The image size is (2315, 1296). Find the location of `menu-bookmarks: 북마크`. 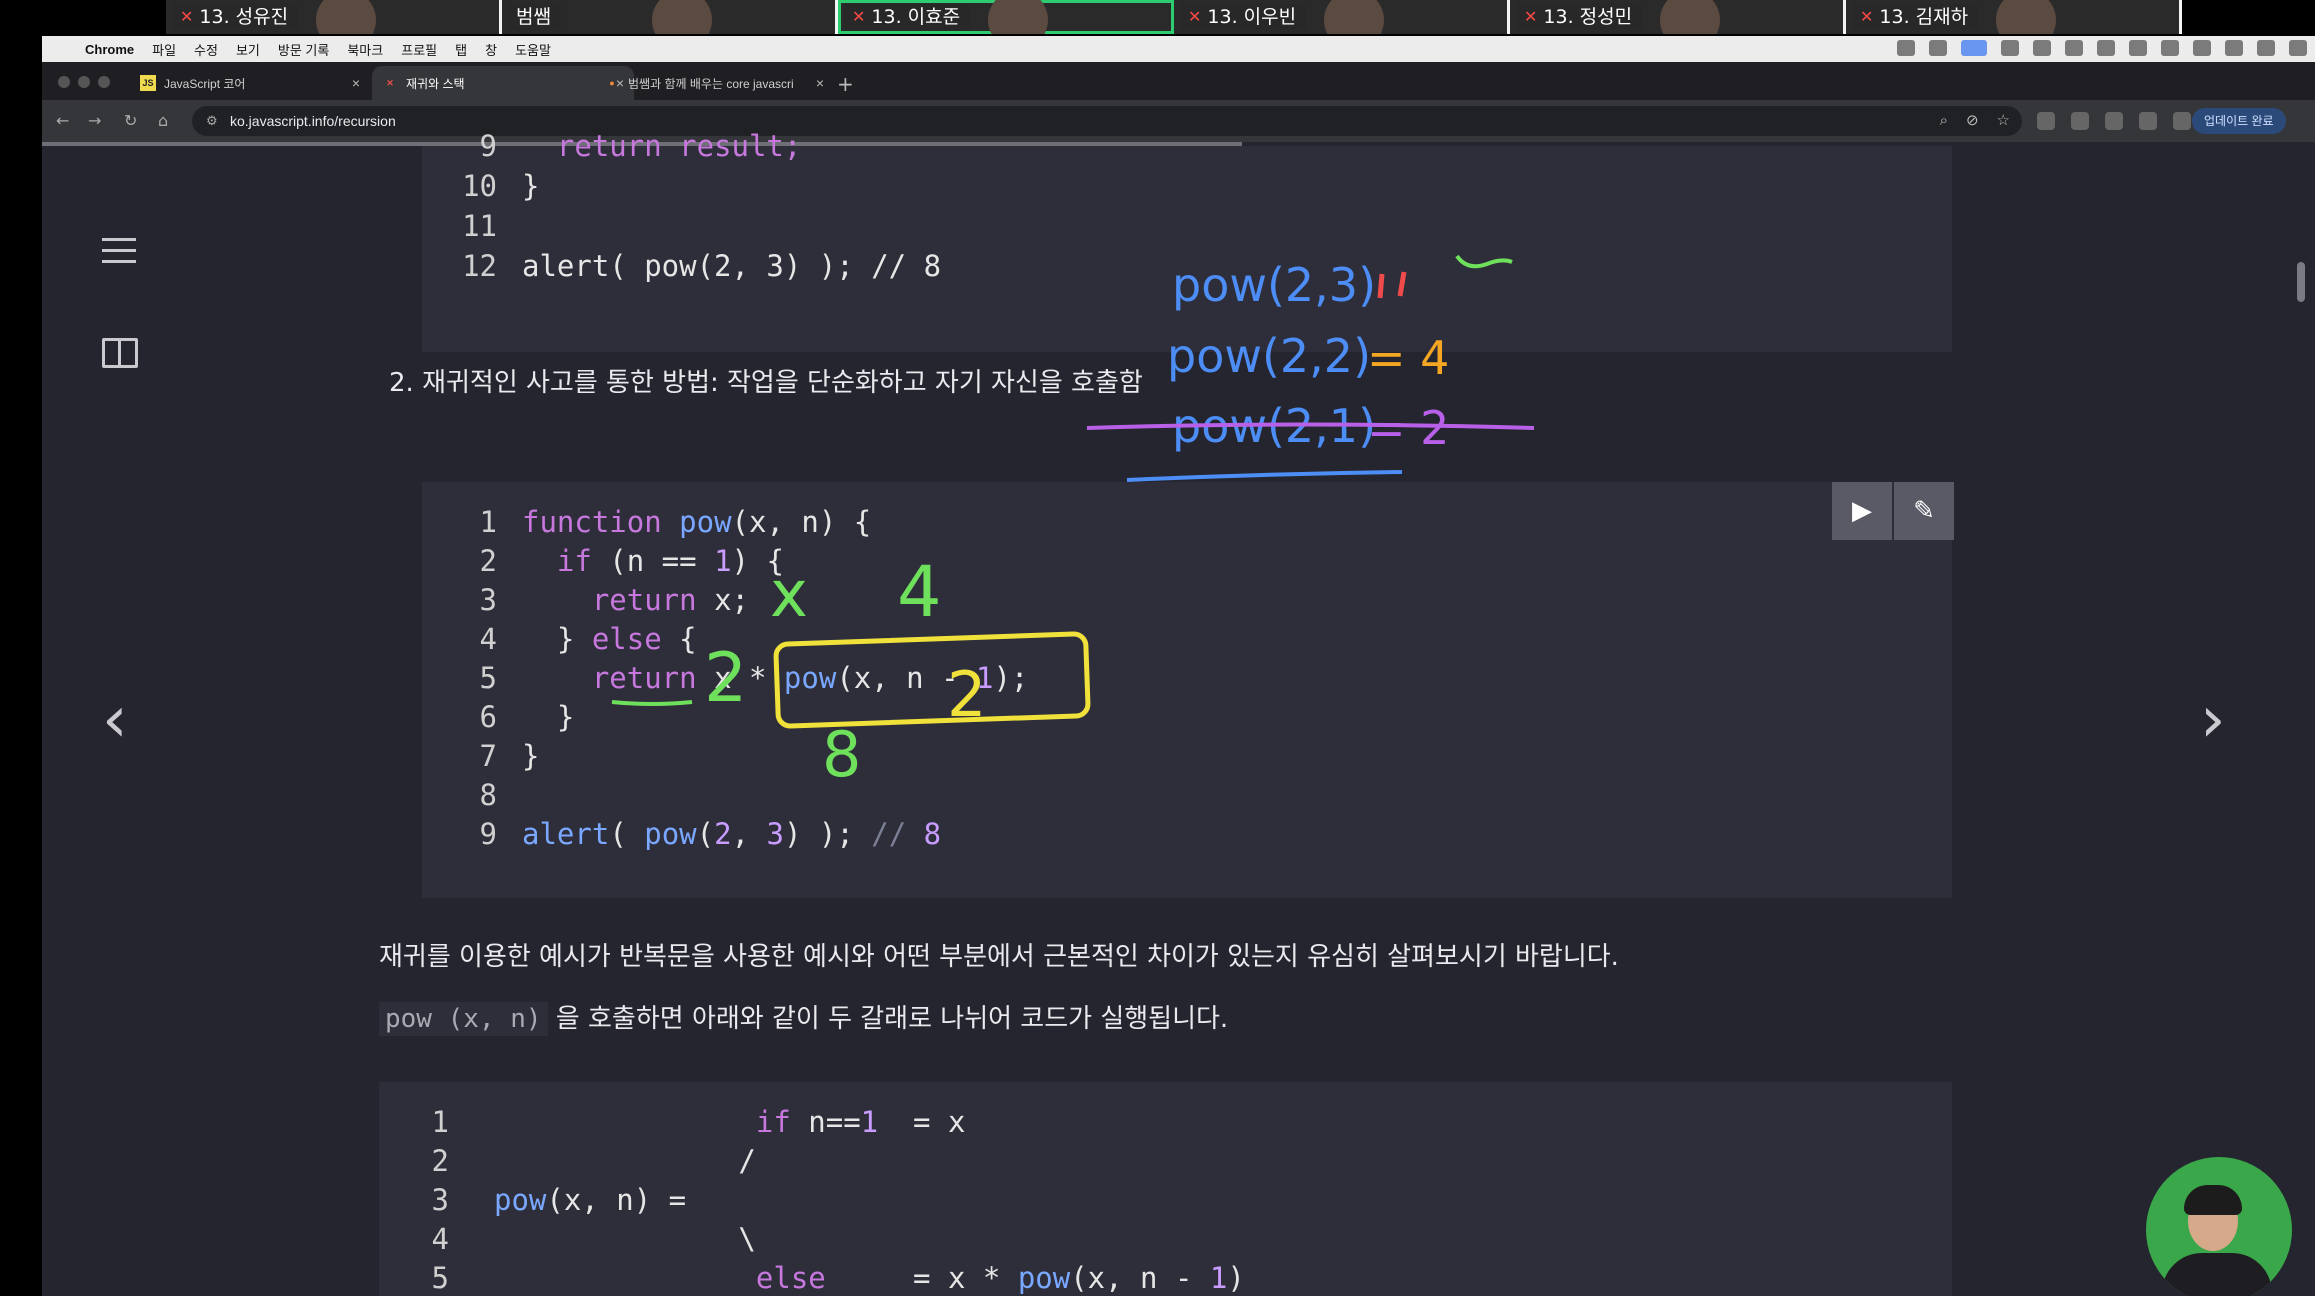

menu-bookmarks: 북마크 is located at coordinates (365, 49).